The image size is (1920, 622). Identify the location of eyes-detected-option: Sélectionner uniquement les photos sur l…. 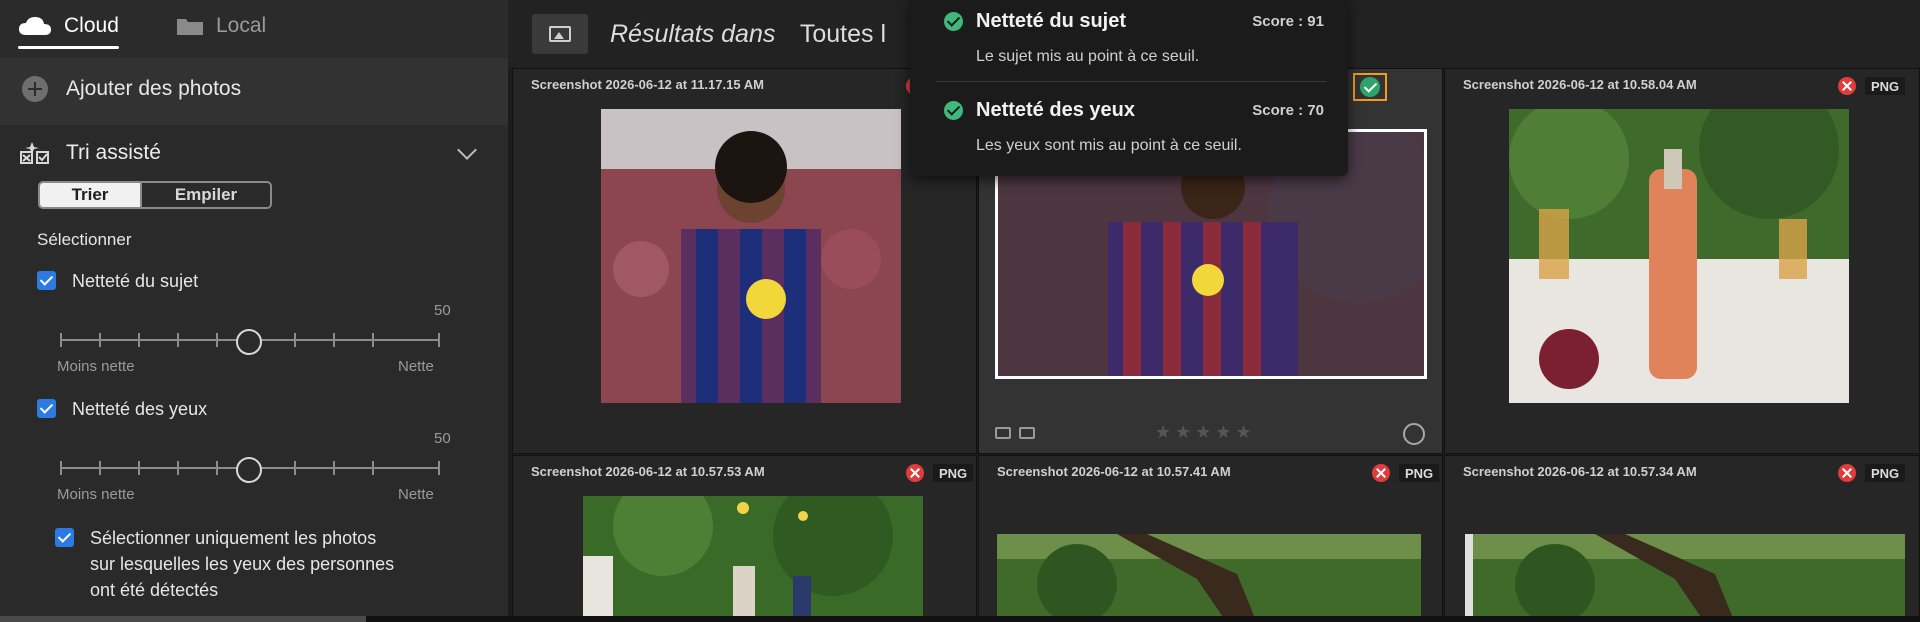
(224, 564).